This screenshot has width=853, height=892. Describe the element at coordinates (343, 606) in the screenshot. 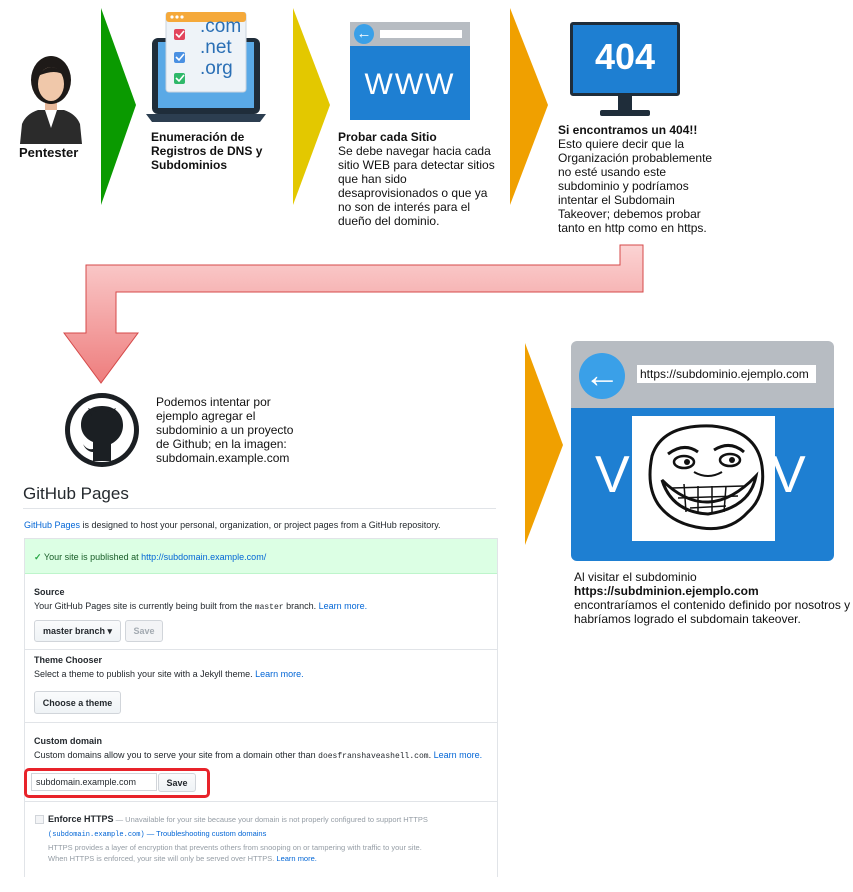

I see `source-learn-more-link: Learn more.` at that location.